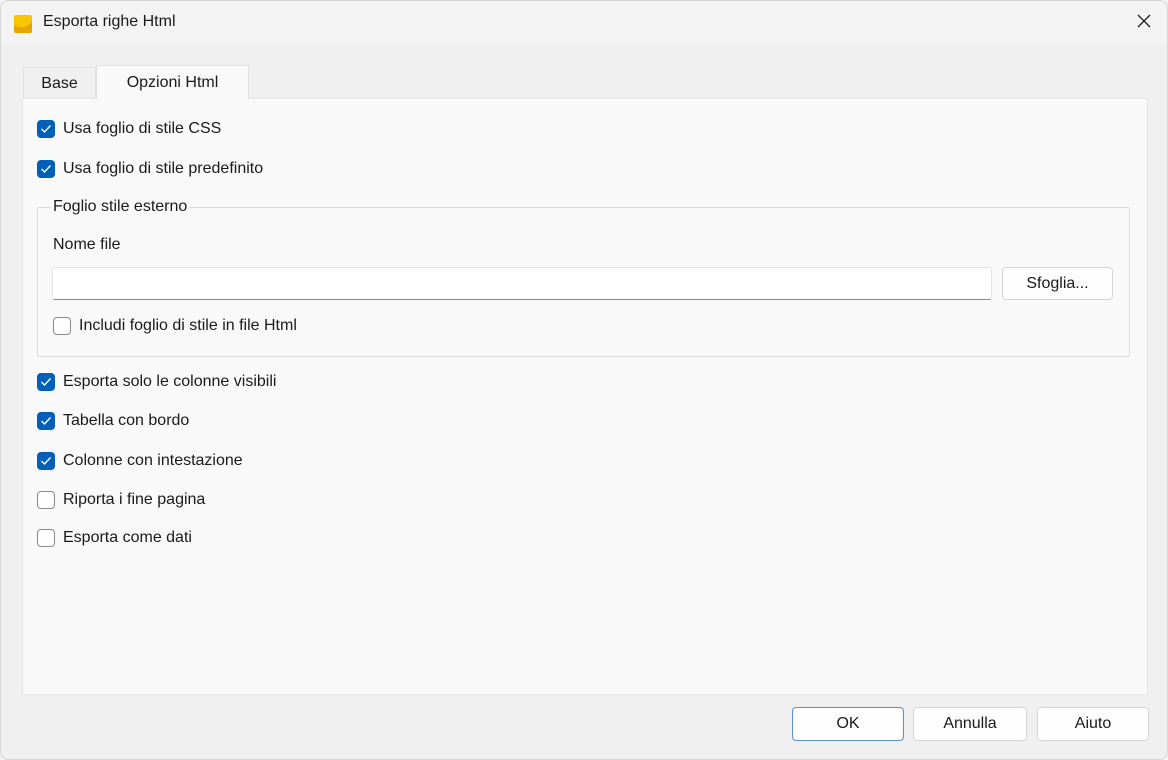  I want to click on option-export-visible-columns: Esporta solo le colonne visibili, so click(156, 382).